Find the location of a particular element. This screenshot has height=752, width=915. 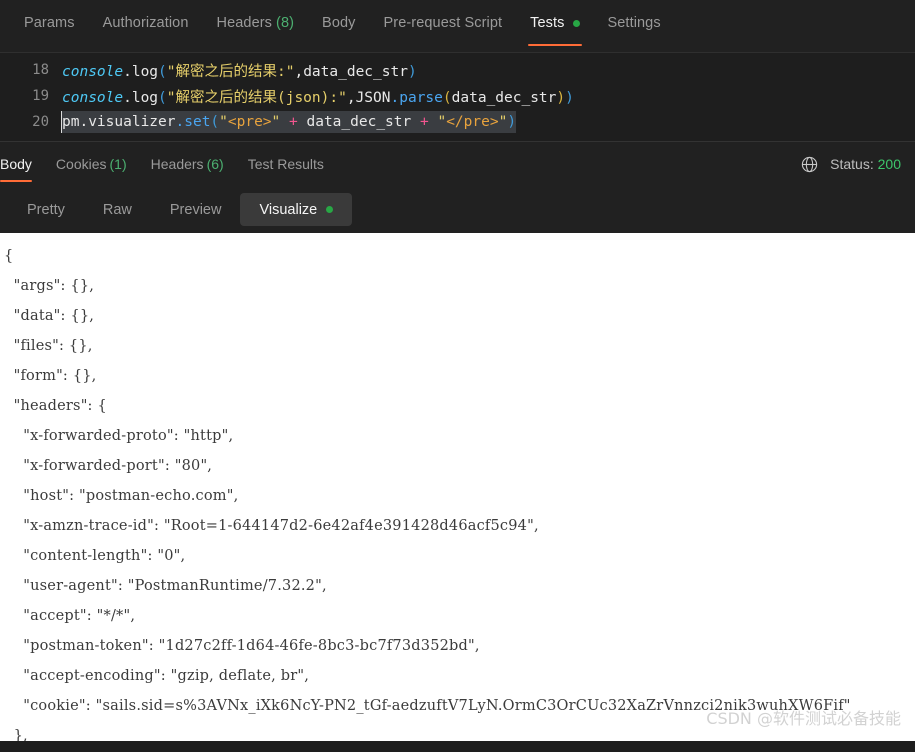

token-pm-object: pm is located at coordinates (71, 122).